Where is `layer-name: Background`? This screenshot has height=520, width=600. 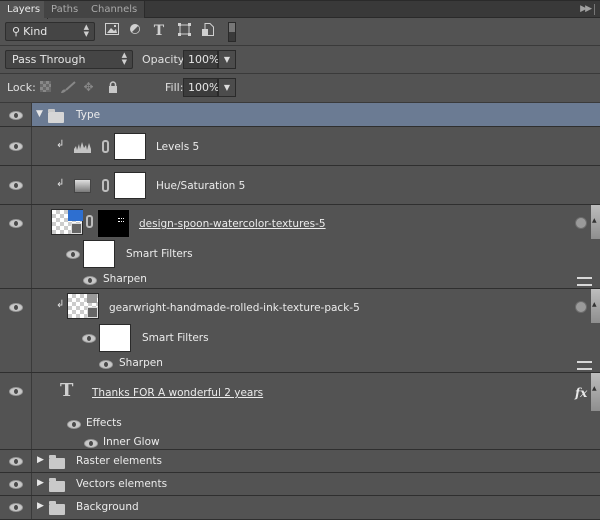
layer-name: Background is located at coordinates (107, 507).